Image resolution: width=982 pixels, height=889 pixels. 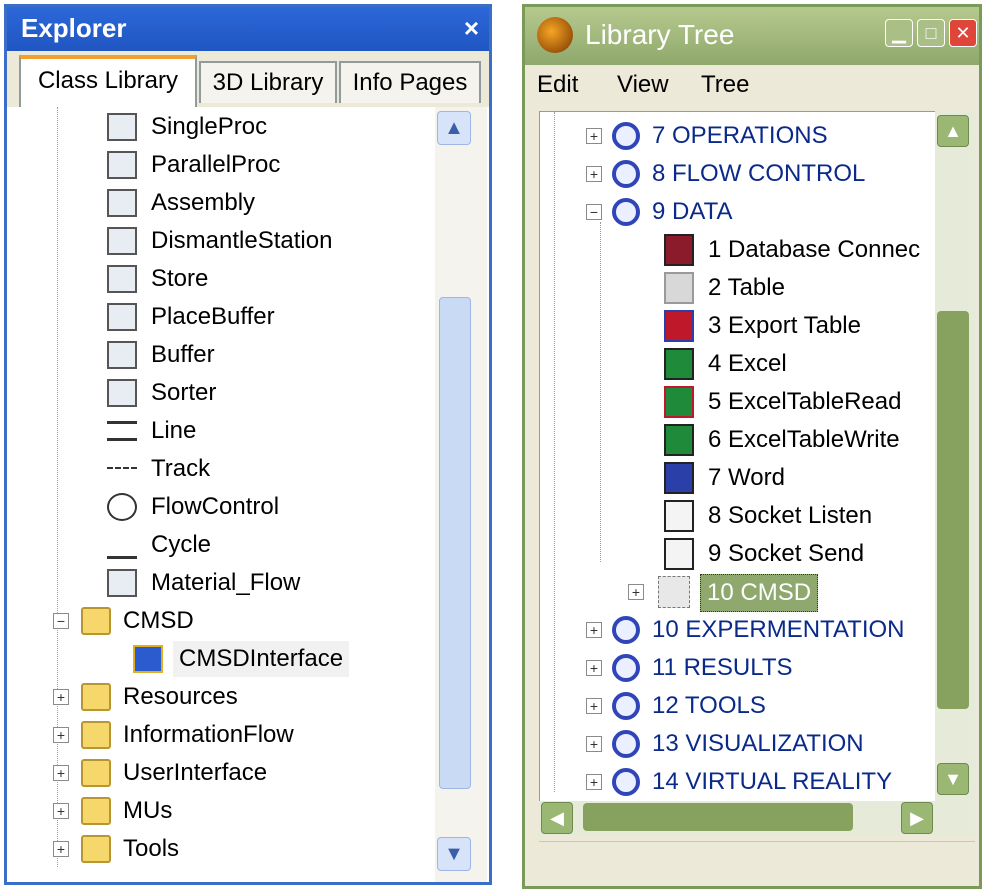 What do you see at coordinates (660, 34) in the screenshot?
I see `library-title: Library Tree` at bounding box center [660, 34].